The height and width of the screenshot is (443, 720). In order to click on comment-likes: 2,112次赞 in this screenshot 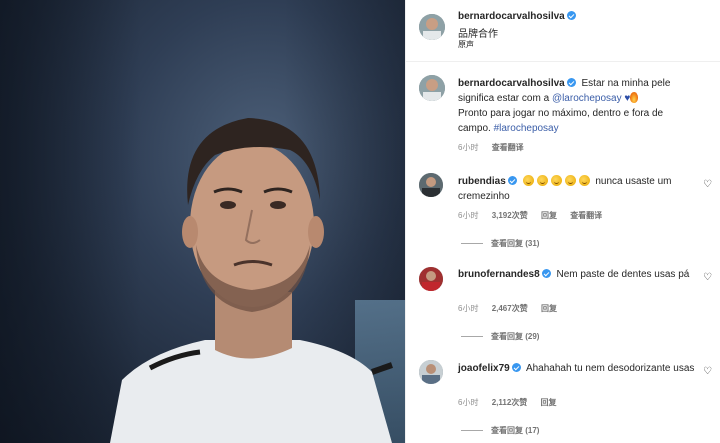, I will do `click(510, 402)`.